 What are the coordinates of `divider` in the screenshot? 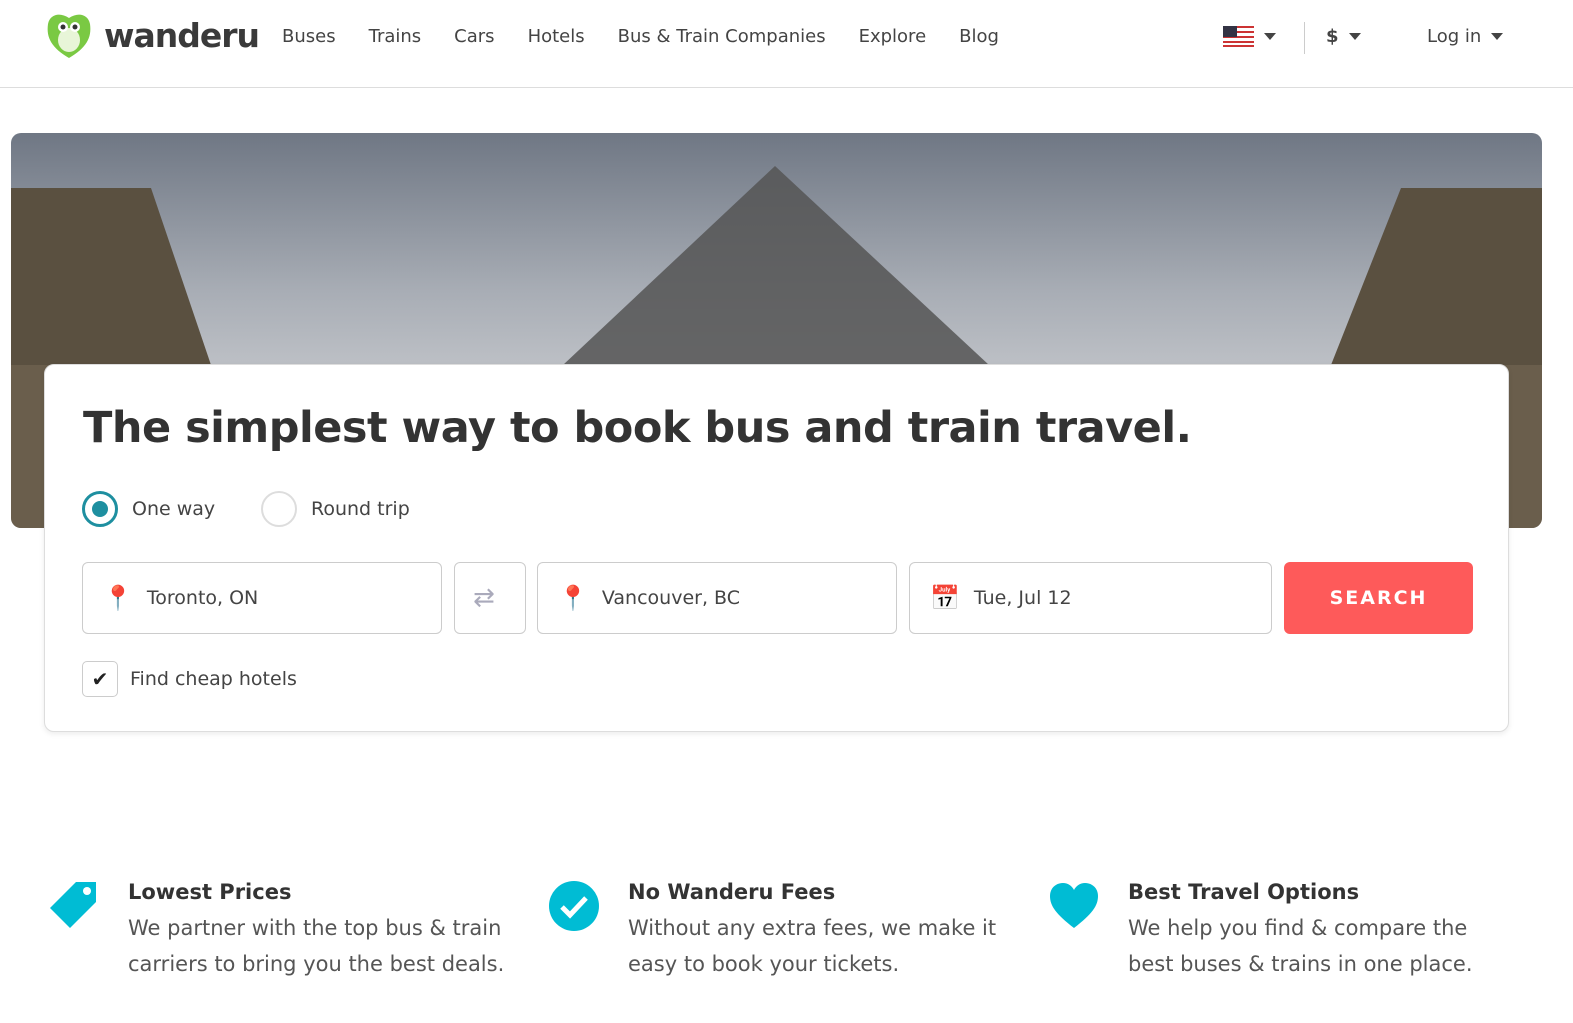 It's located at (1304, 38).